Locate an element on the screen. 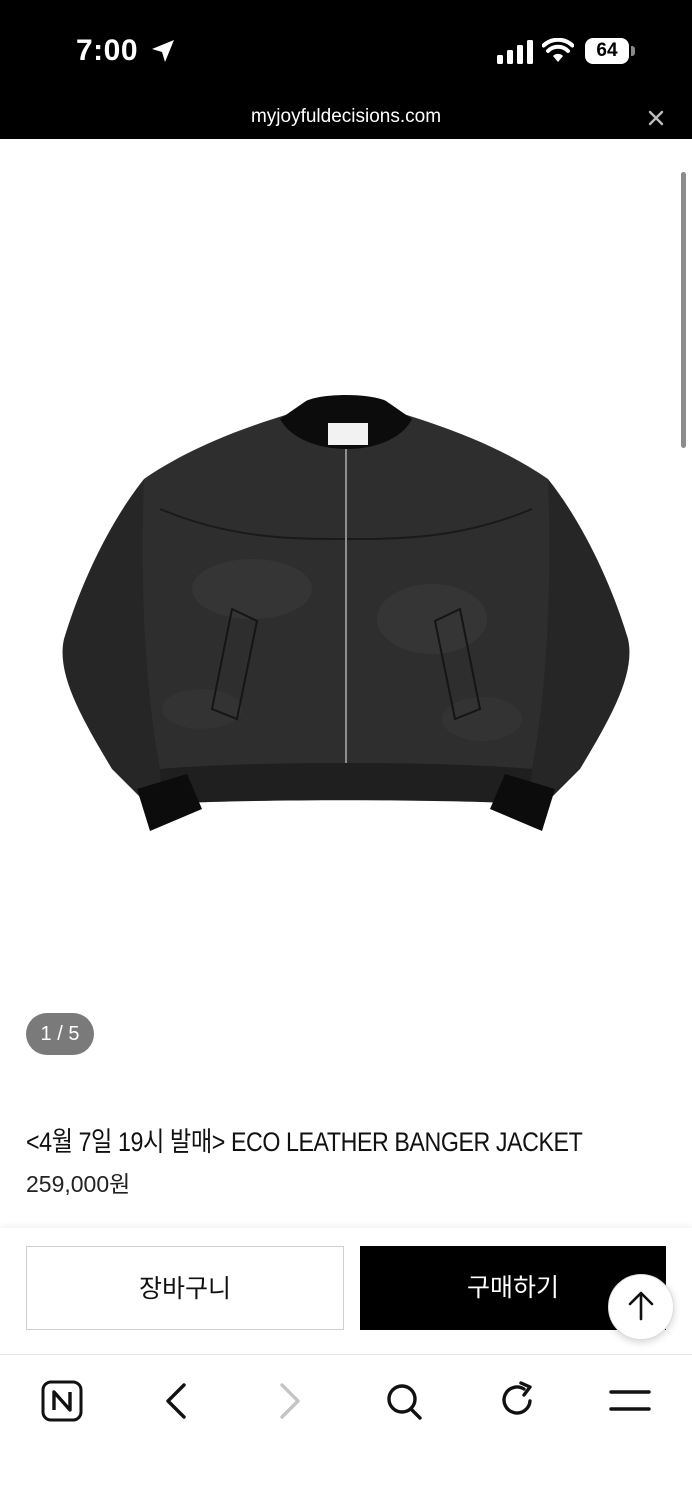  forward-button is located at coordinates (290, 1403).